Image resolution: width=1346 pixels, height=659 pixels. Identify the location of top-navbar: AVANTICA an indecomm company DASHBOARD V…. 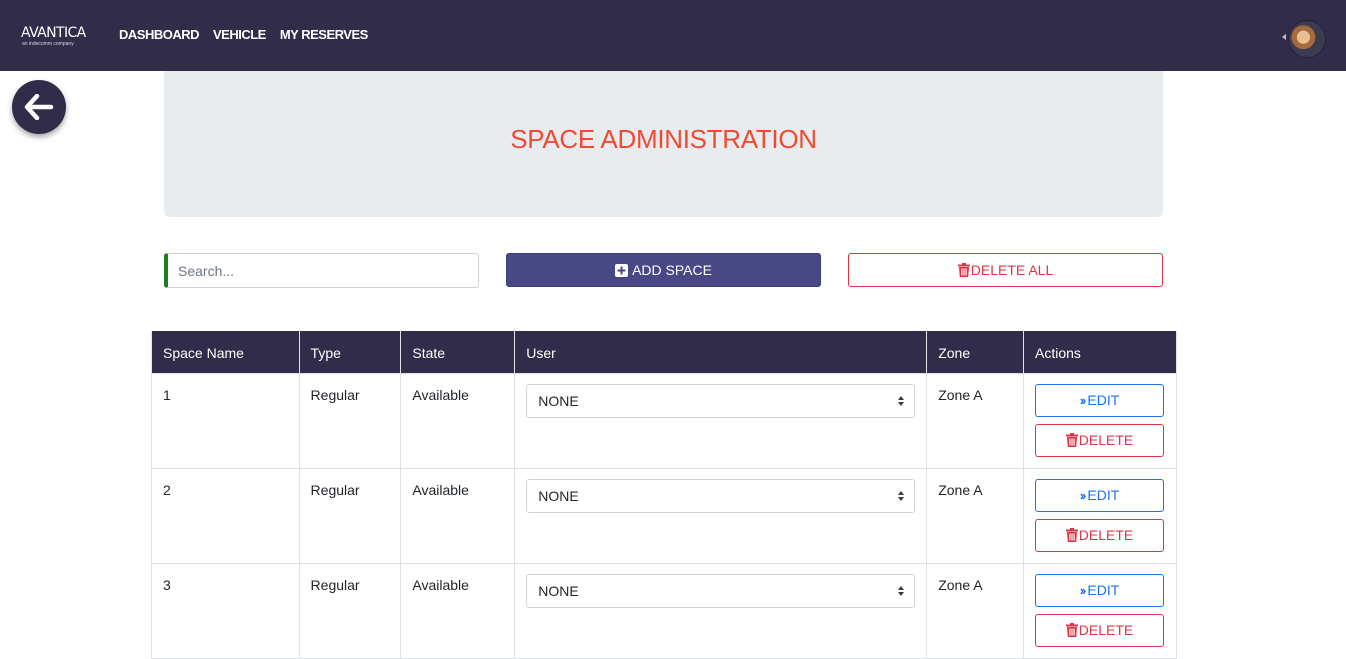
(673, 35).